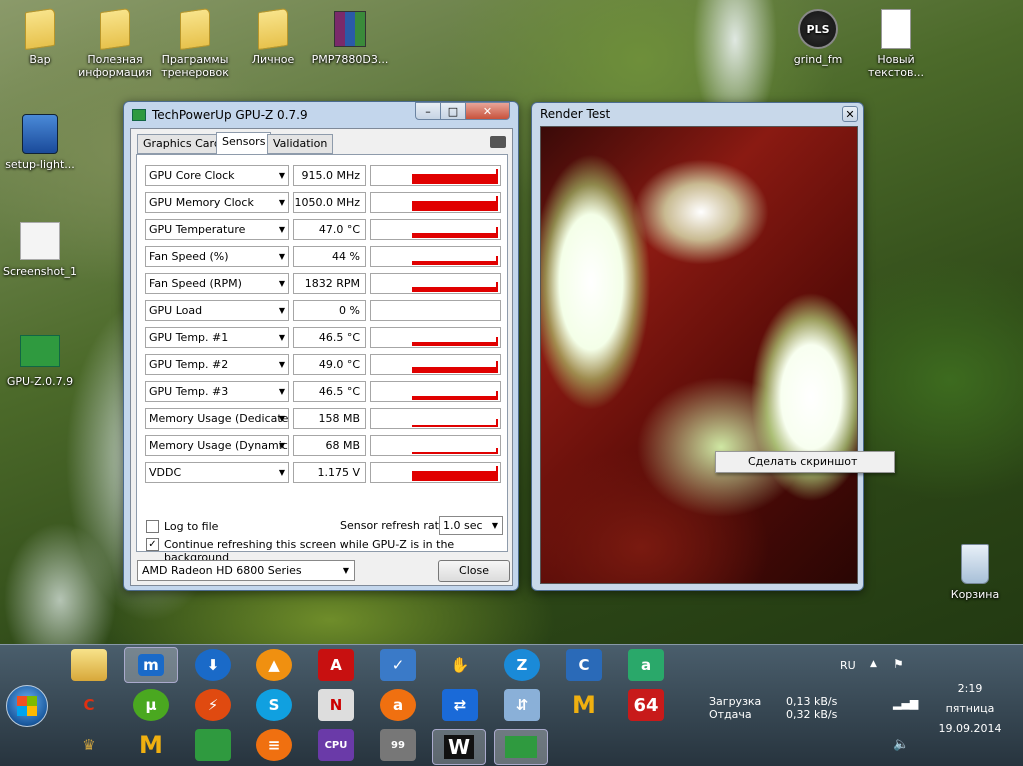 Image resolution: width=1023 pixels, height=766 pixels. I want to click on sensor-value: 1.175 V, so click(329, 472).